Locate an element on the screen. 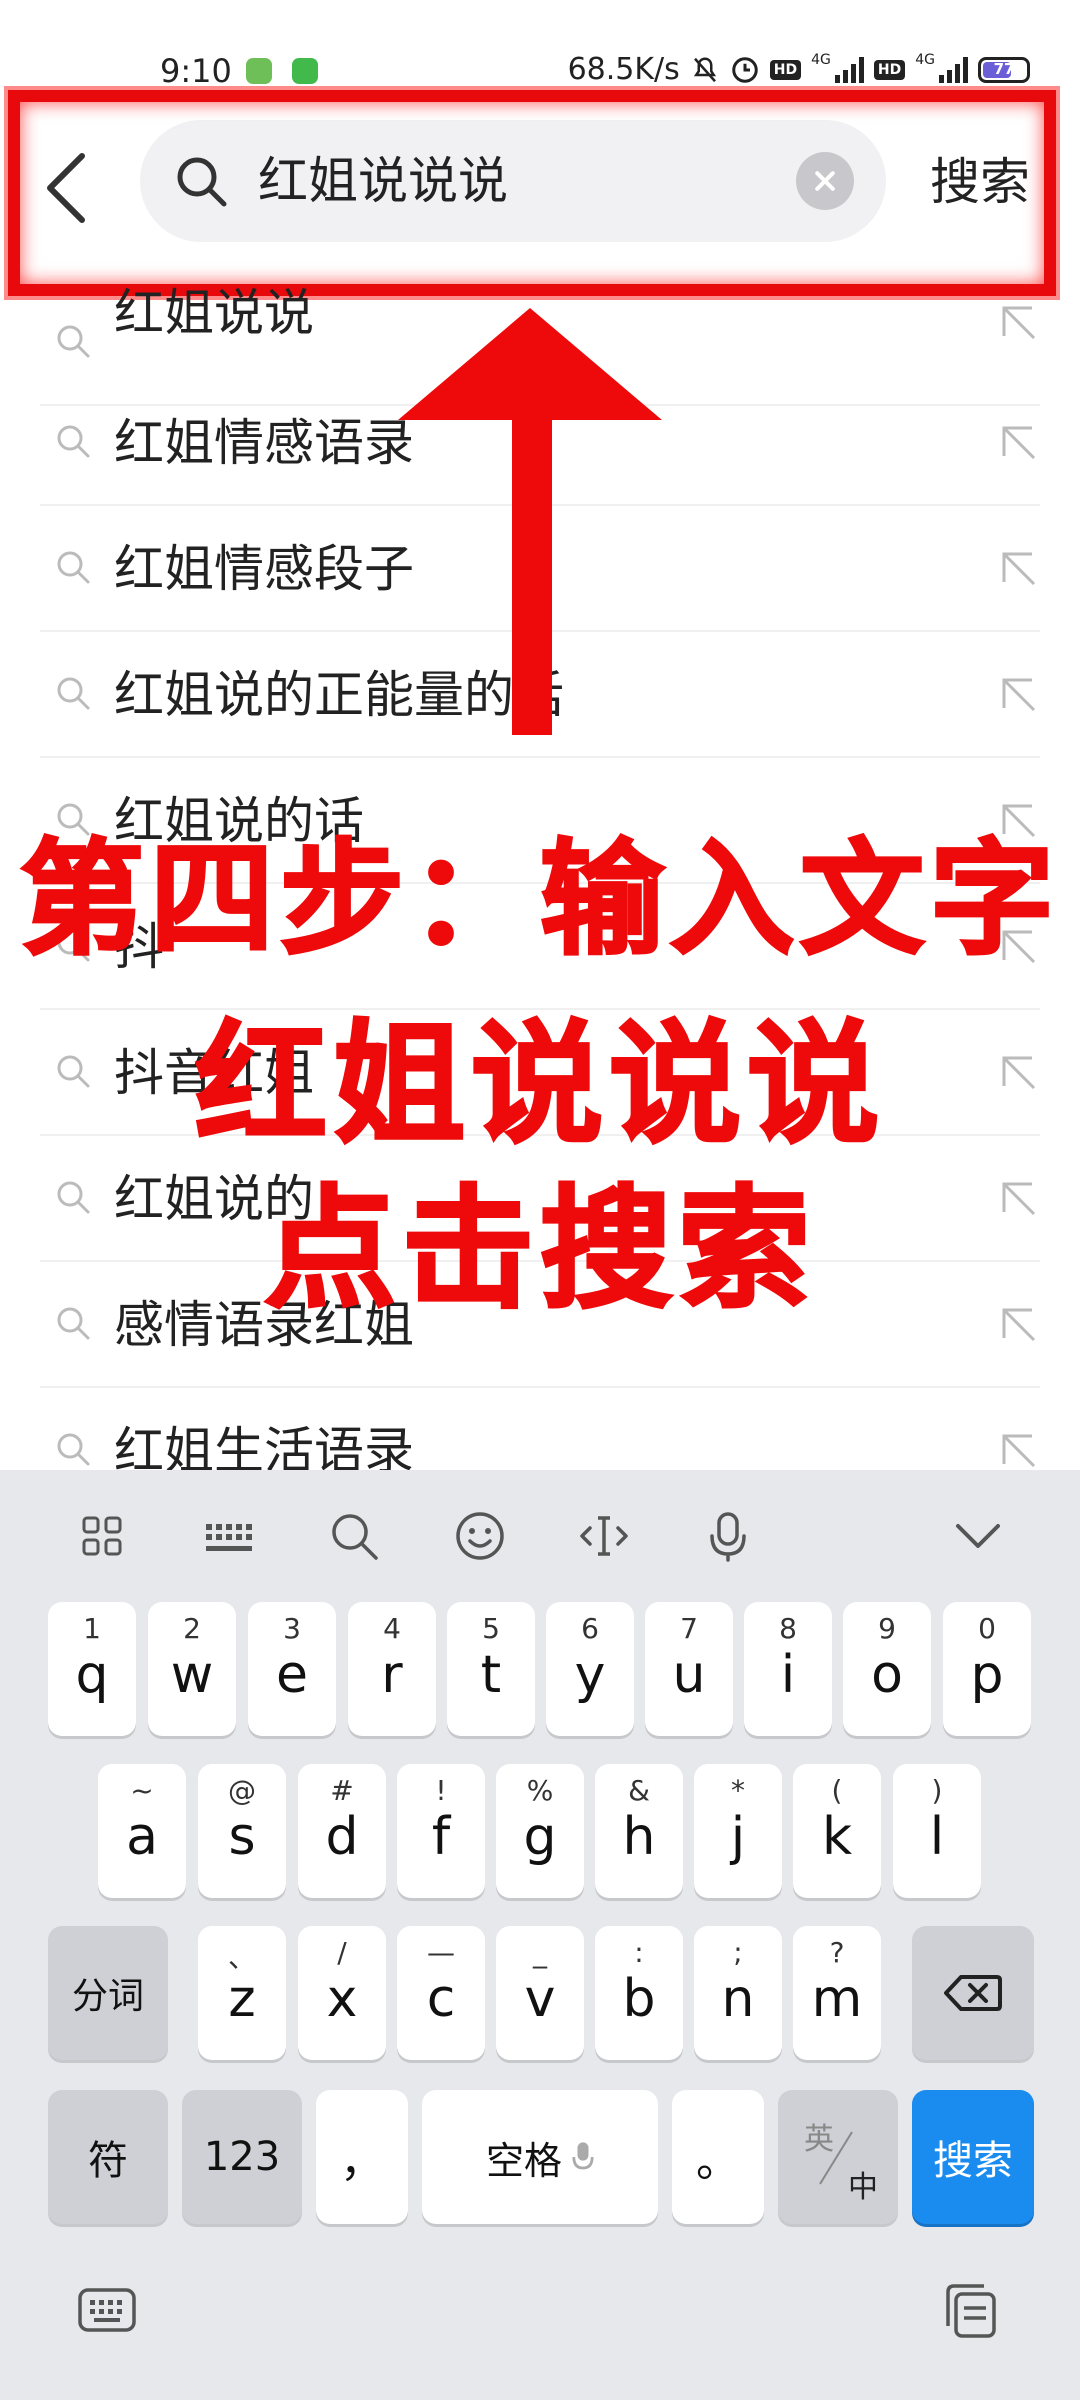  suggestion-text: 红姐说的正能量的话 is located at coordinates (339, 695).